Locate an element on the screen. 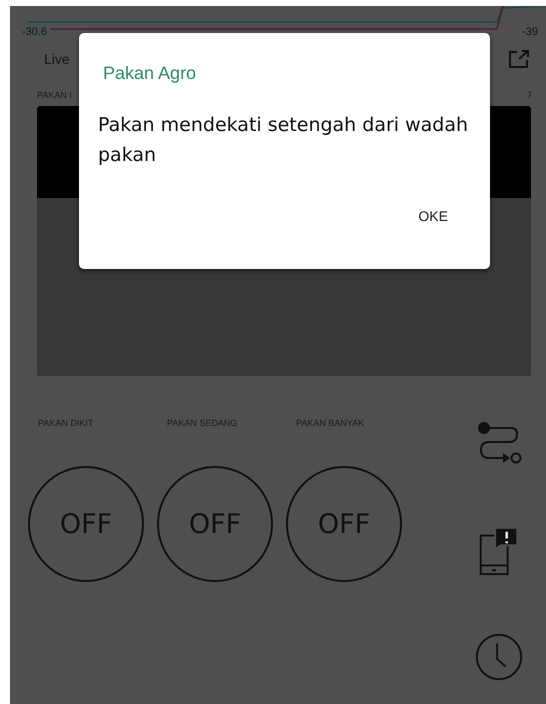  ok-button: OKE is located at coordinates (433, 216).